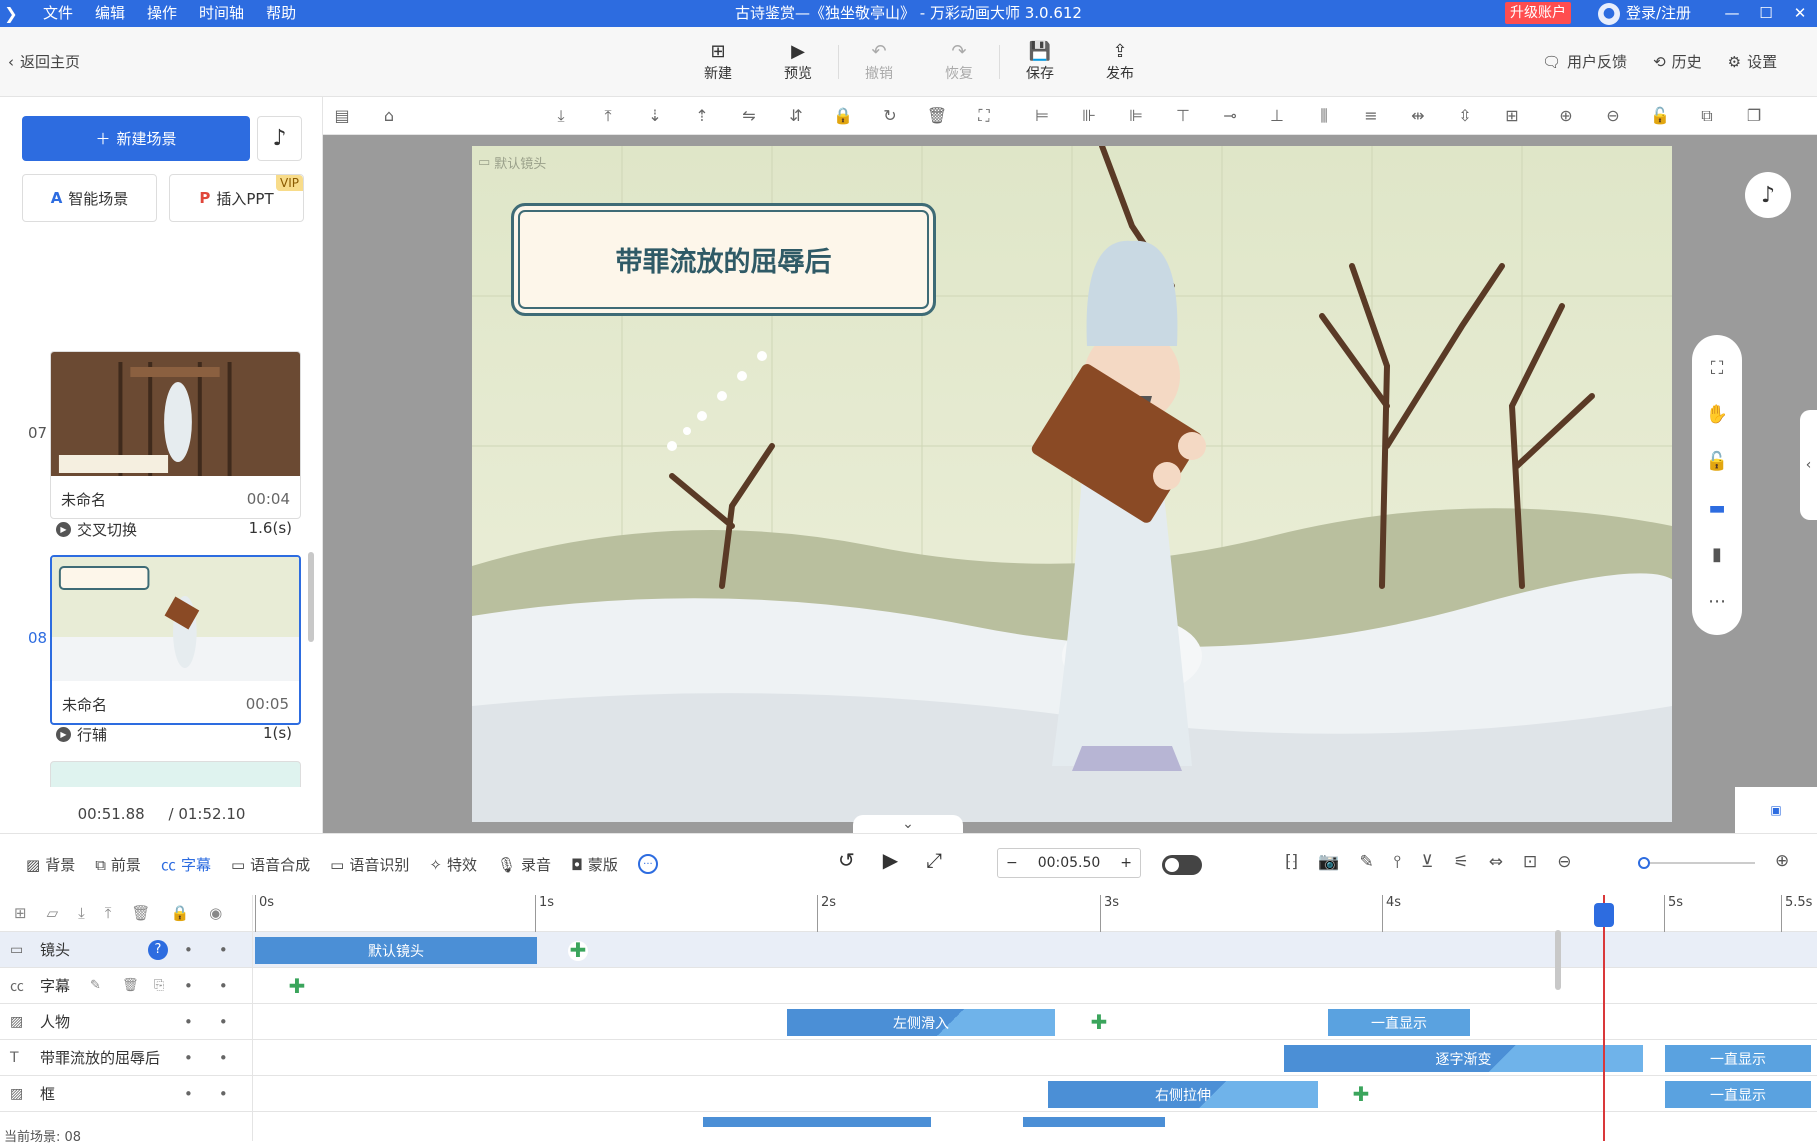  Describe the element at coordinates (81, 913) in the screenshot. I see `move-down-icon: ⤓` at that location.